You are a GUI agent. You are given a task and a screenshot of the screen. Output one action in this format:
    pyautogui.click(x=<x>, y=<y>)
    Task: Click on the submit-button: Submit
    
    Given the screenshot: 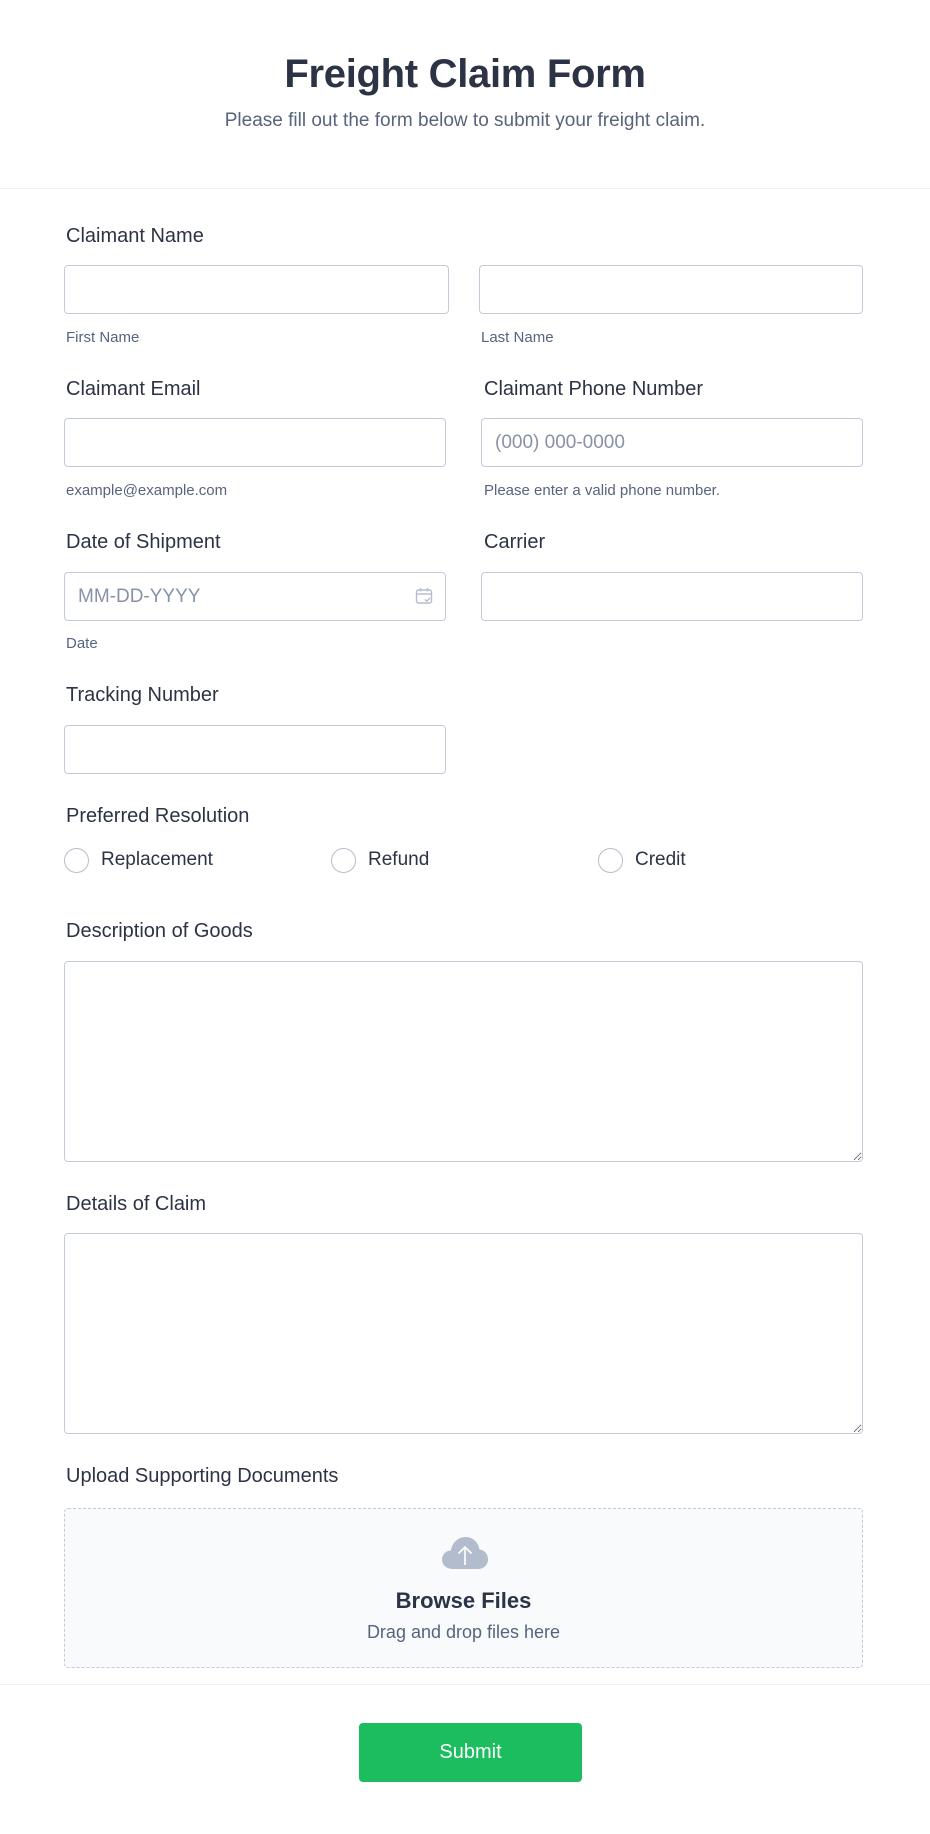 What is the action you would take?
    pyautogui.click(x=470, y=1752)
    